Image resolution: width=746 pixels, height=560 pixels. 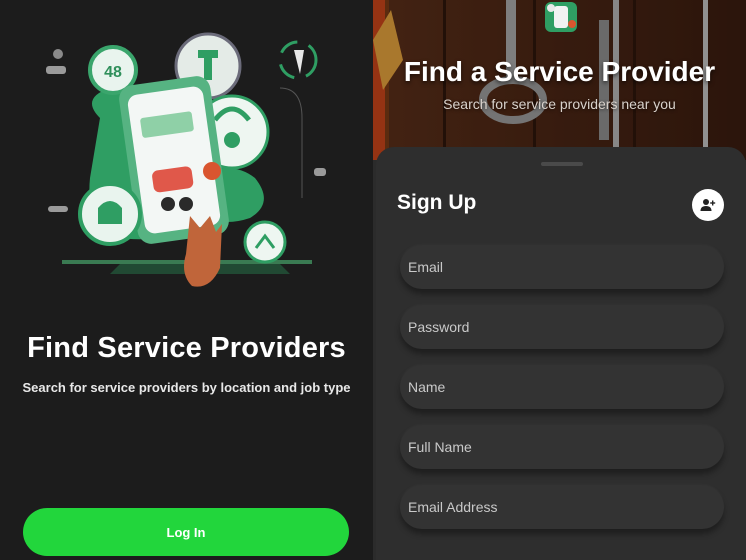 What do you see at coordinates (562, 164) in the screenshot?
I see `drag-handle` at bounding box center [562, 164].